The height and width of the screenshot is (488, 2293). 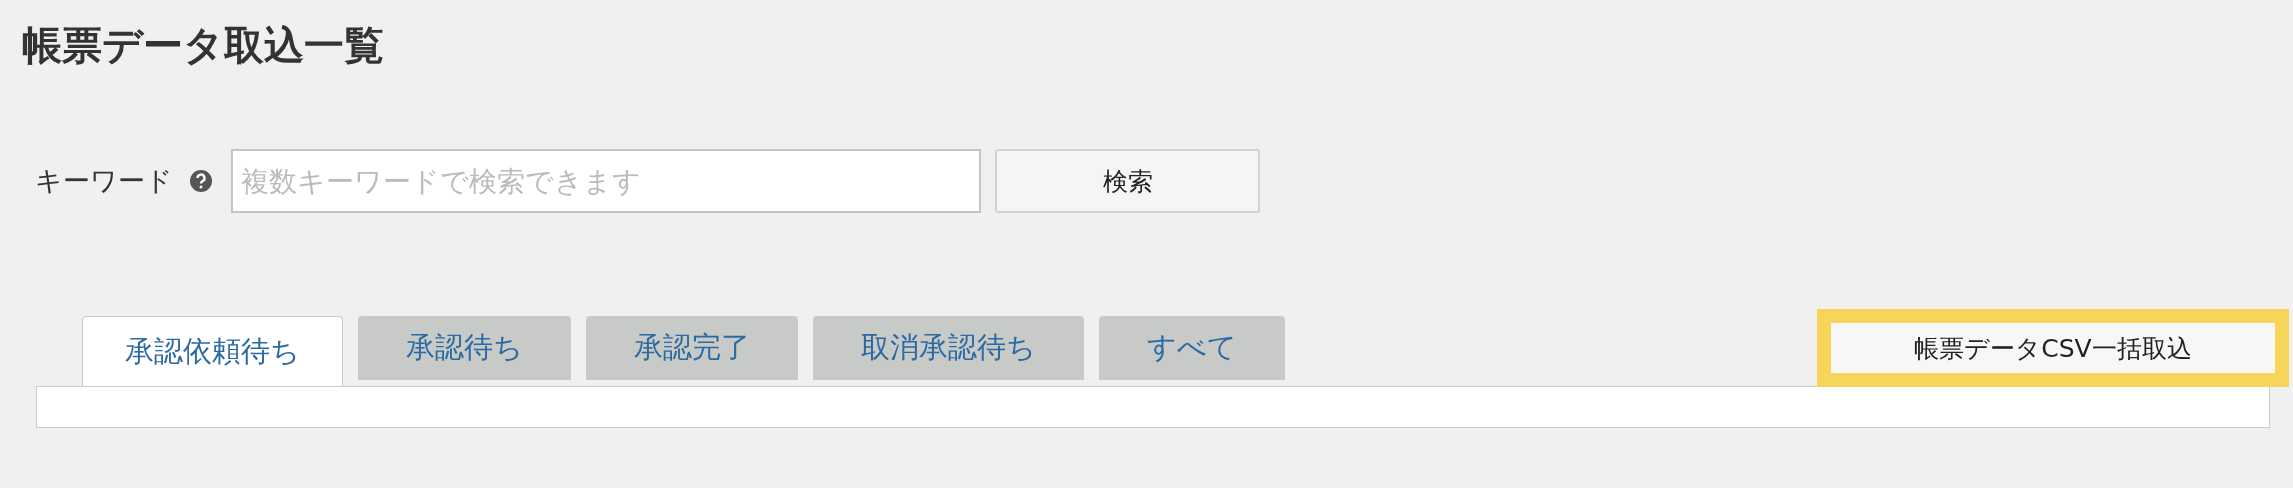 What do you see at coordinates (692, 348) in the screenshot?
I see `tab: 承認完了` at bounding box center [692, 348].